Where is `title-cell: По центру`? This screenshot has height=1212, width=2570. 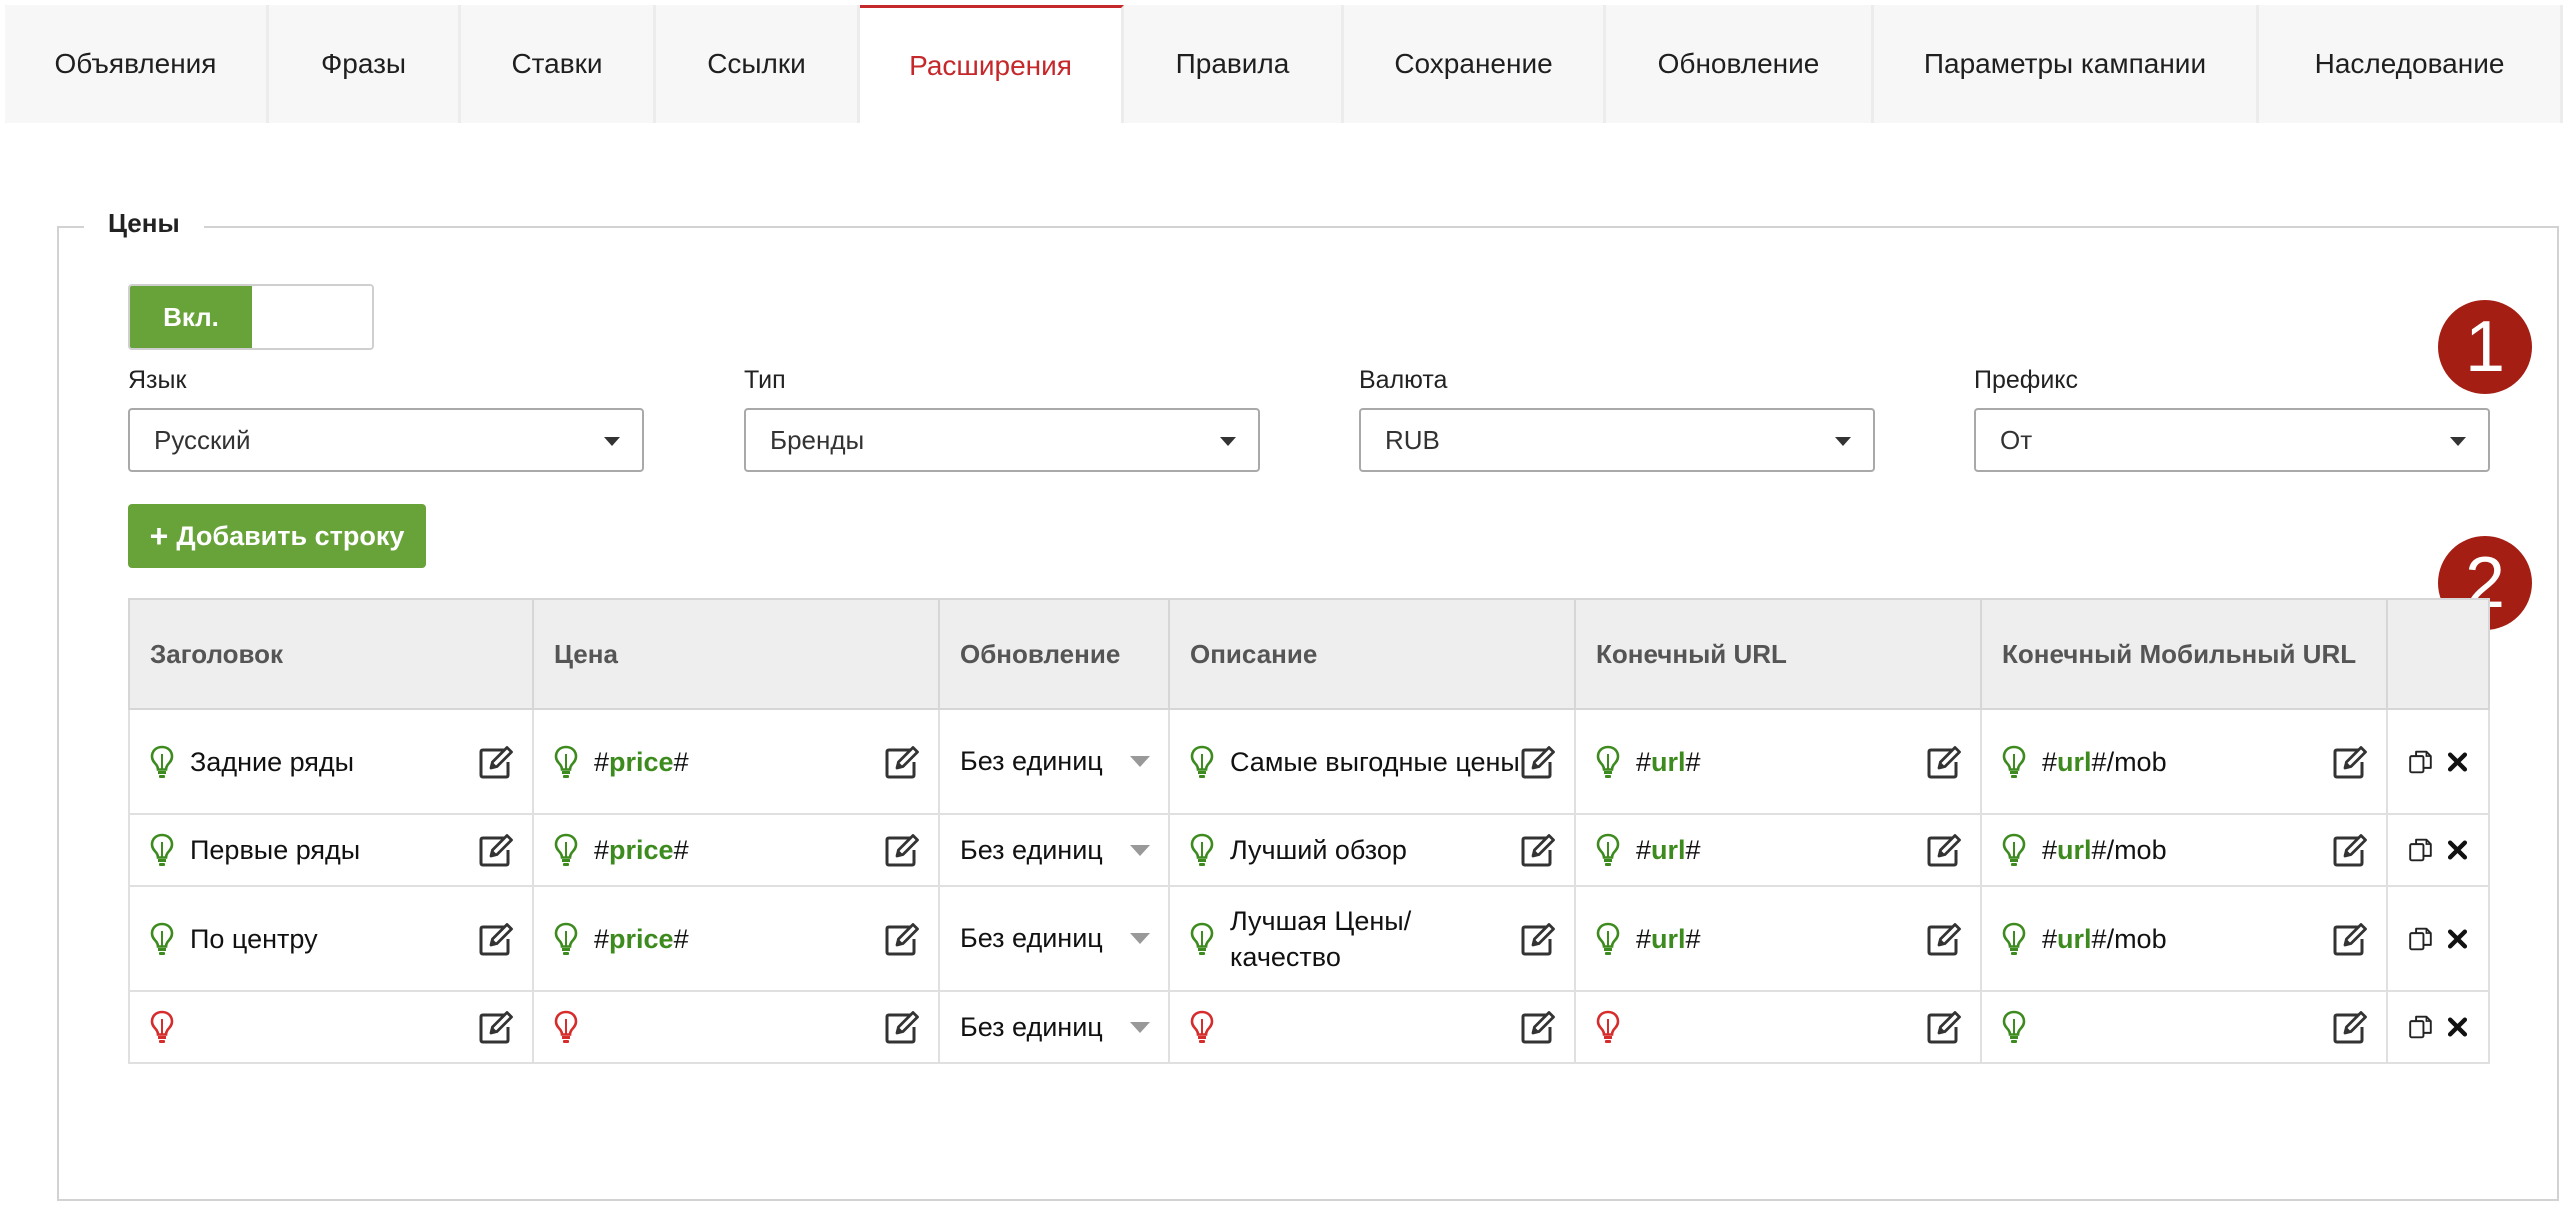 title-cell: По центру is located at coordinates (331, 938).